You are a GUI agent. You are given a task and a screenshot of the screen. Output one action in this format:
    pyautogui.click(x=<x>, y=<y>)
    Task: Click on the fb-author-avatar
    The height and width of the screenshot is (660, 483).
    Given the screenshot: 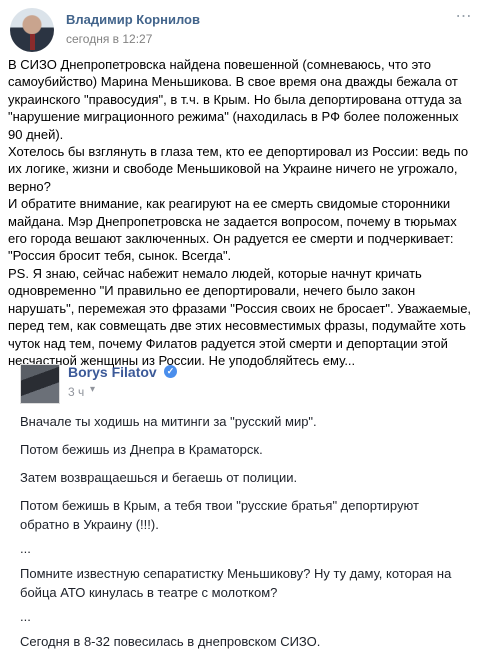 What is the action you would take?
    pyautogui.click(x=40, y=384)
    